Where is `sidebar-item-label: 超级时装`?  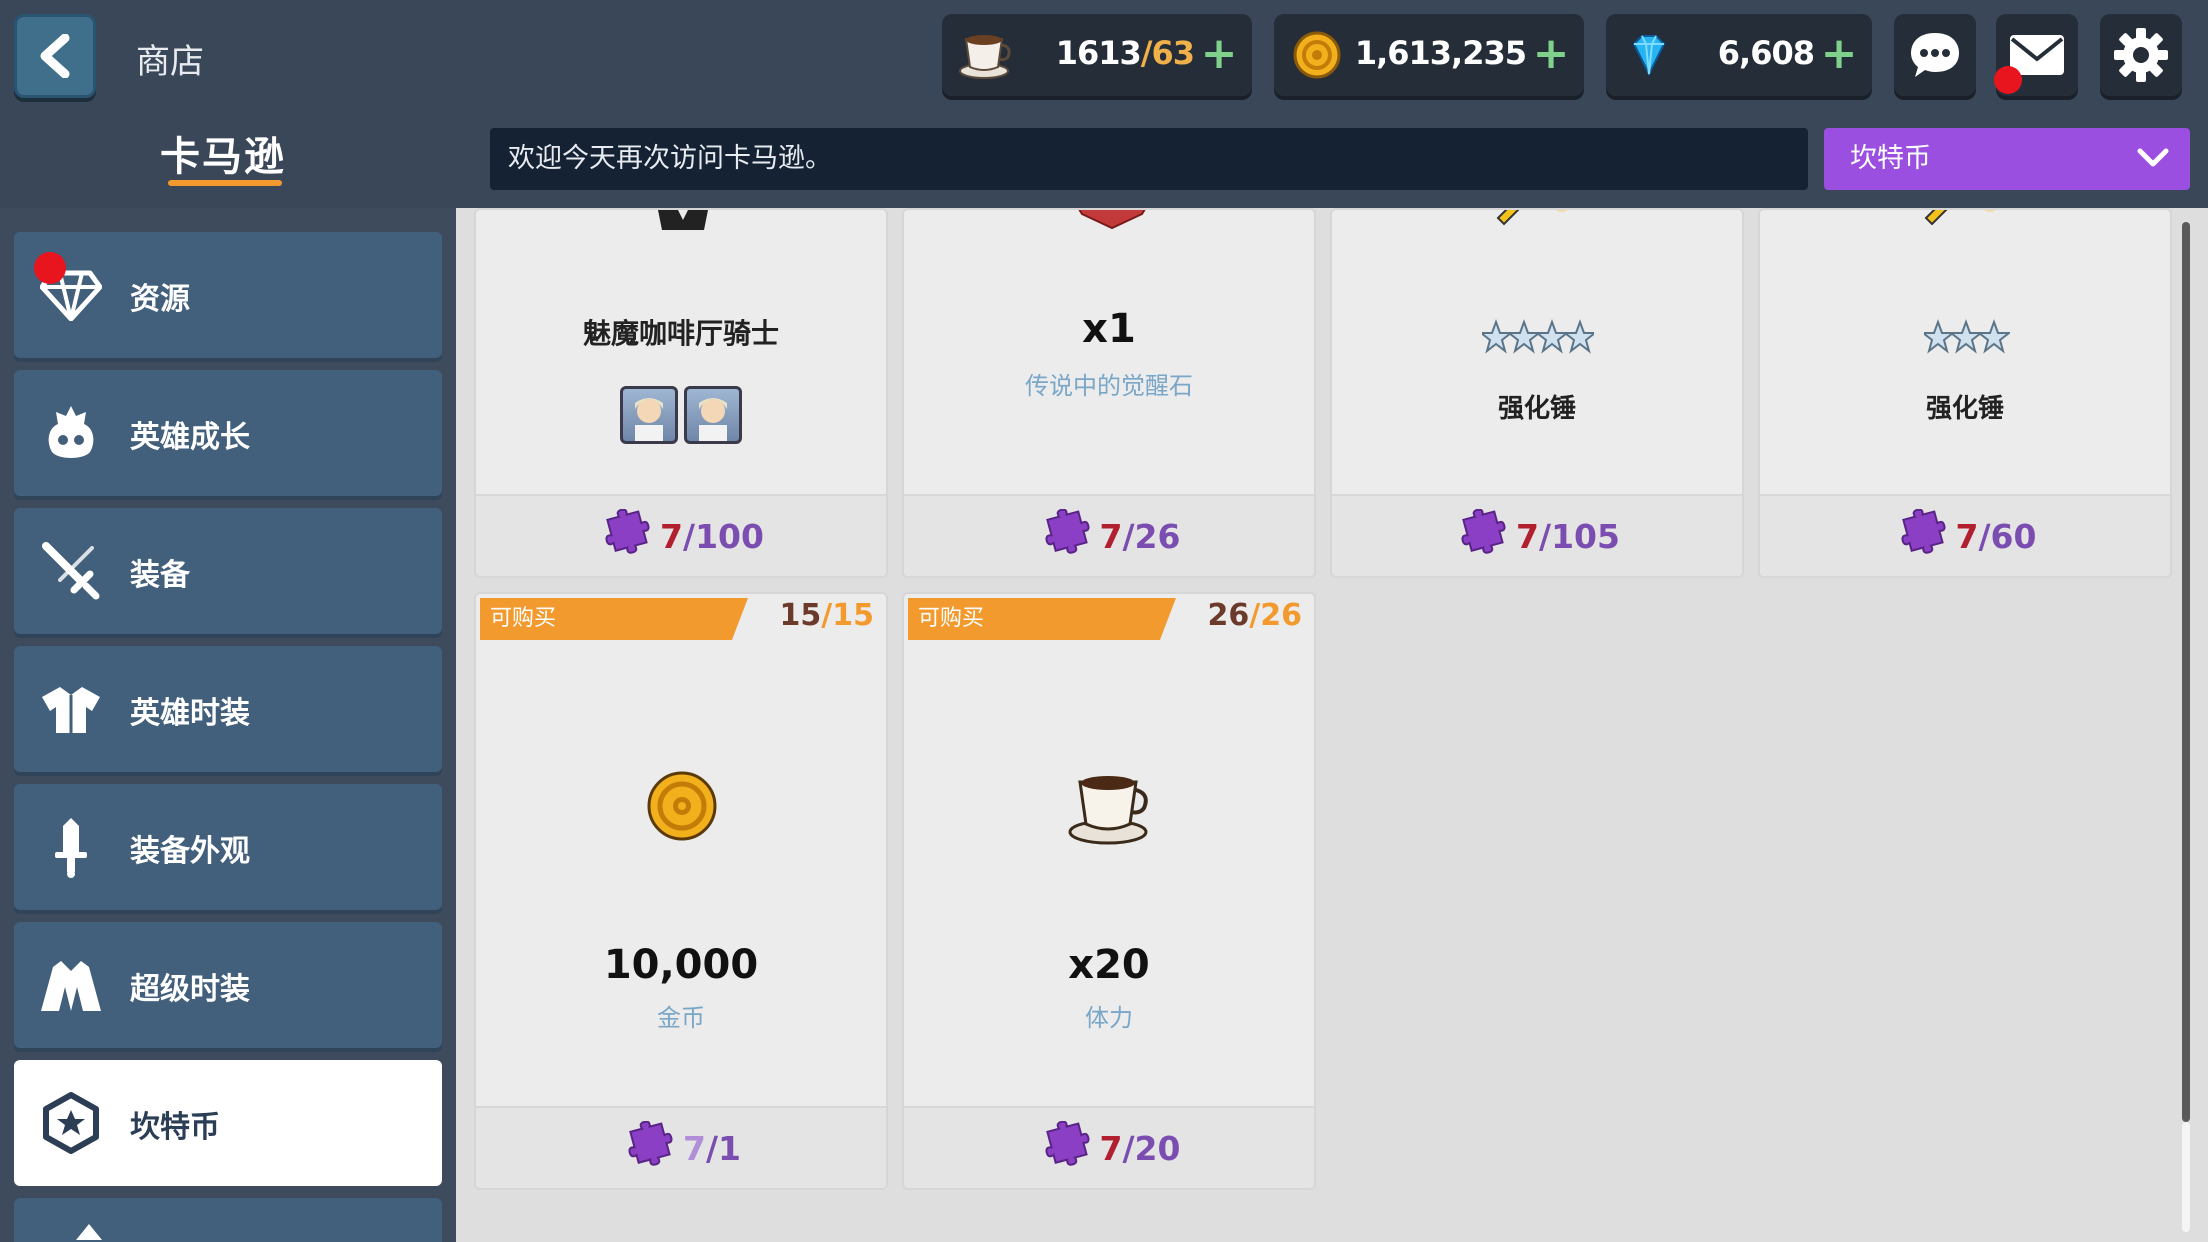 sidebar-item-label: 超级时装 is located at coordinates (190, 989).